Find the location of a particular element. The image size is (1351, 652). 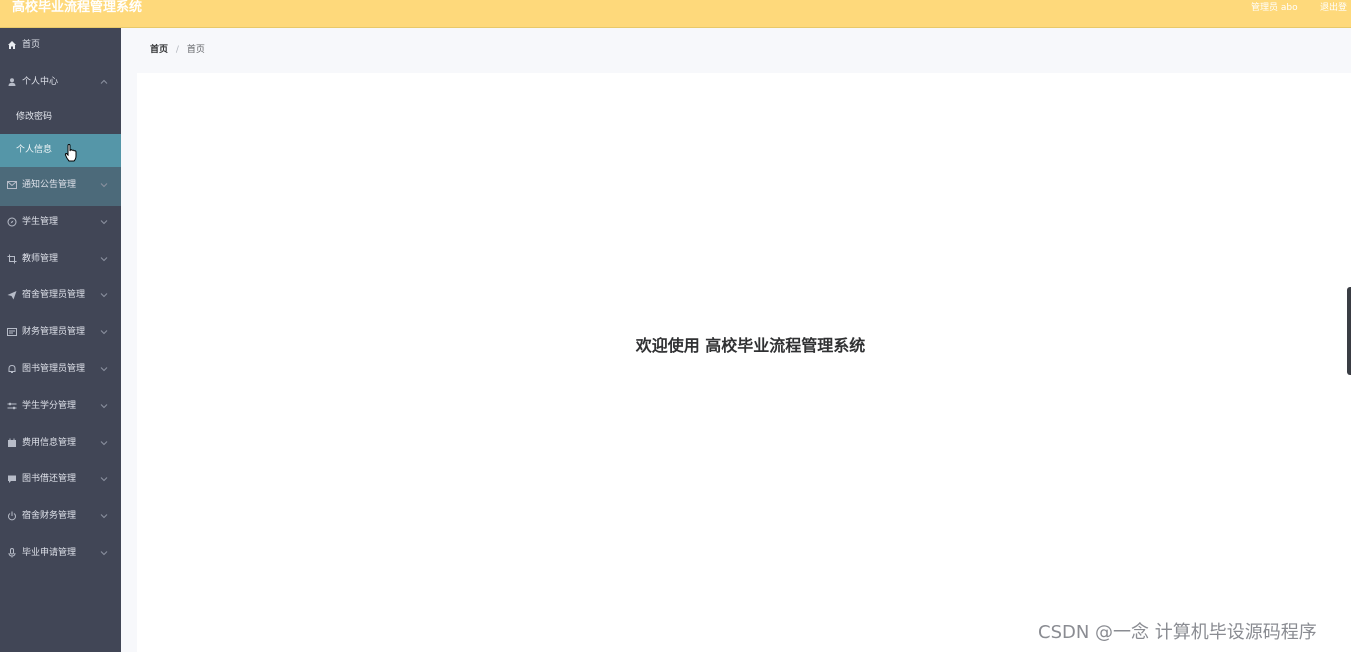

sidebar-item-label: 图书管理员管理 is located at coordinates (54, 369).